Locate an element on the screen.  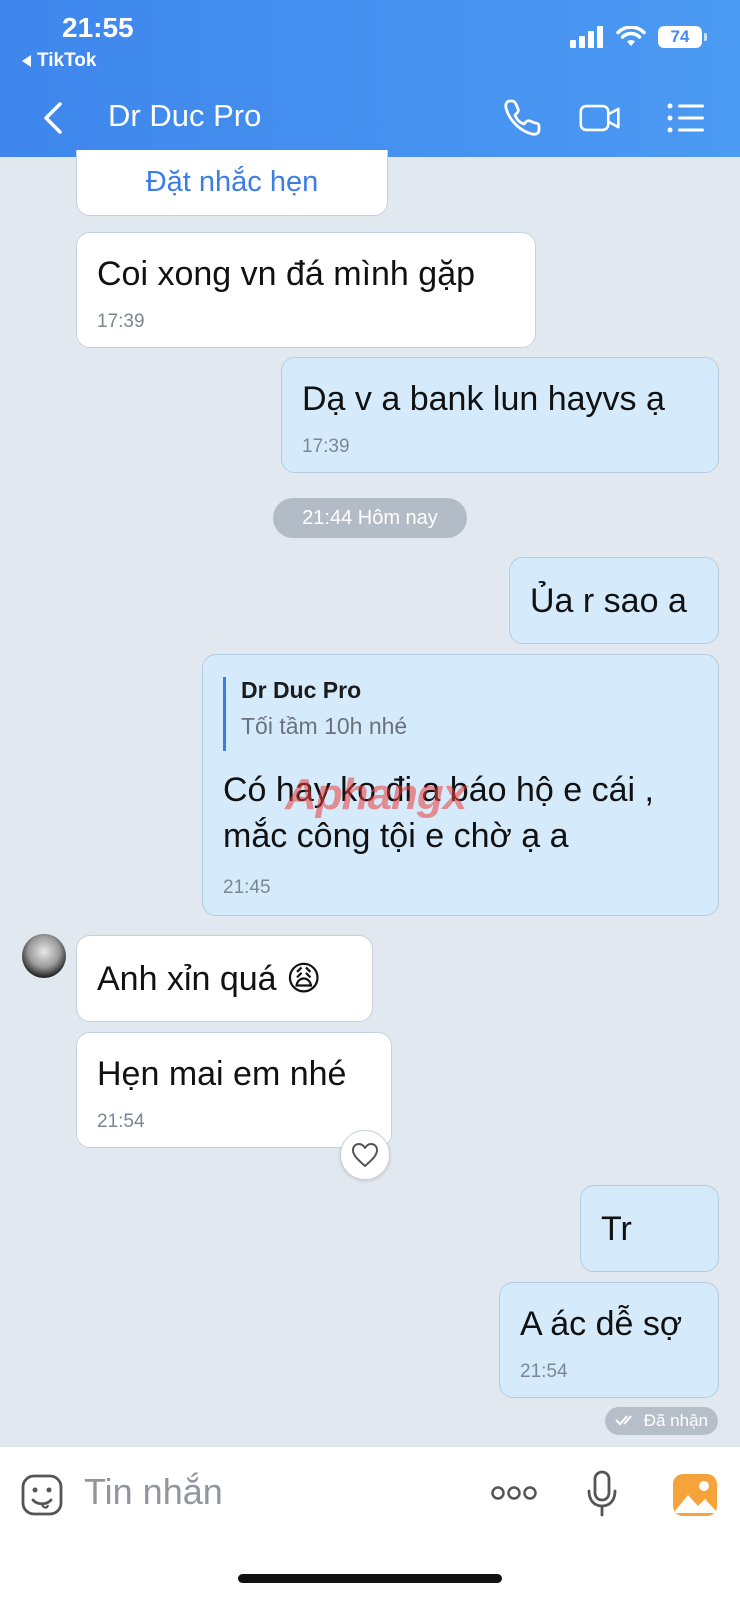
status-icons: 74 is located at coordinates (638, 37).